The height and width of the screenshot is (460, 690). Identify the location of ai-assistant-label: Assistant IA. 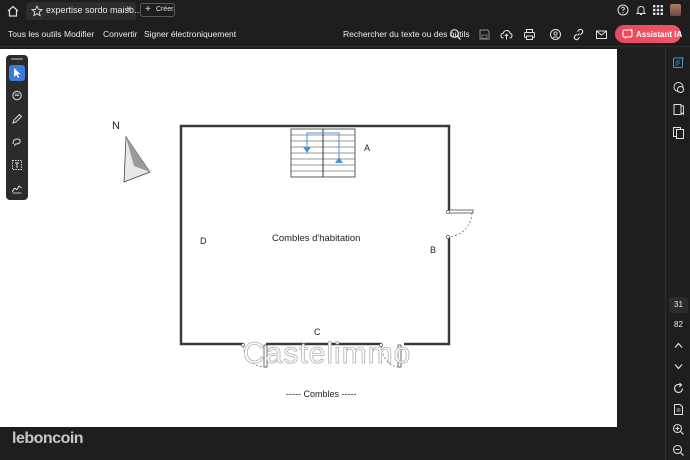
(659, 34).